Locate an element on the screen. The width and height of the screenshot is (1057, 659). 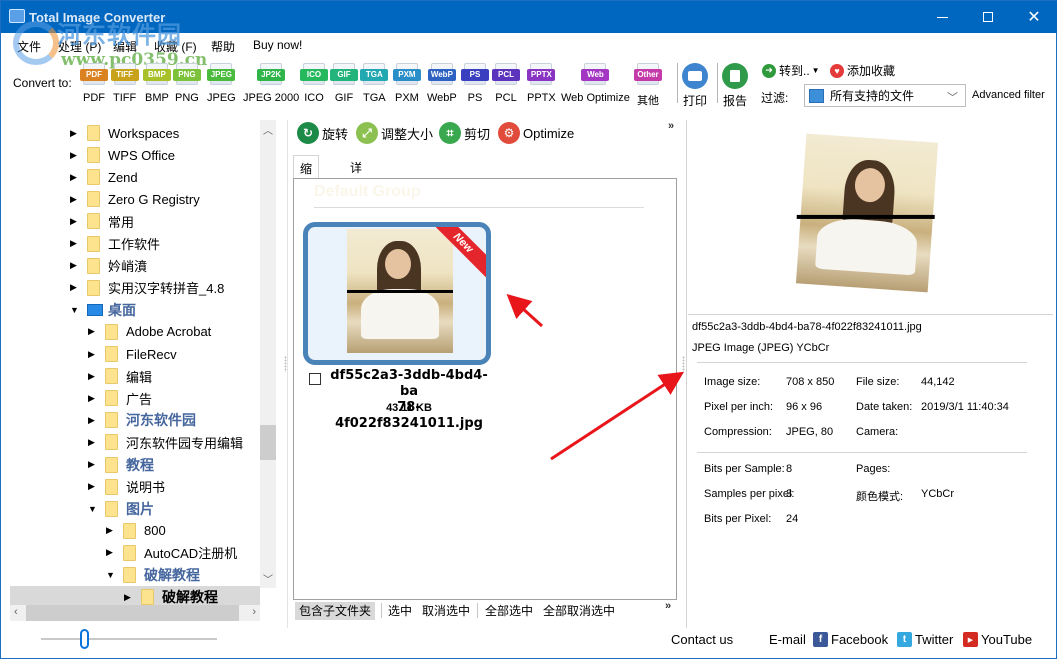
tree-horizontal-scrollbar: ‹ › is located at coordinates (135, 613).